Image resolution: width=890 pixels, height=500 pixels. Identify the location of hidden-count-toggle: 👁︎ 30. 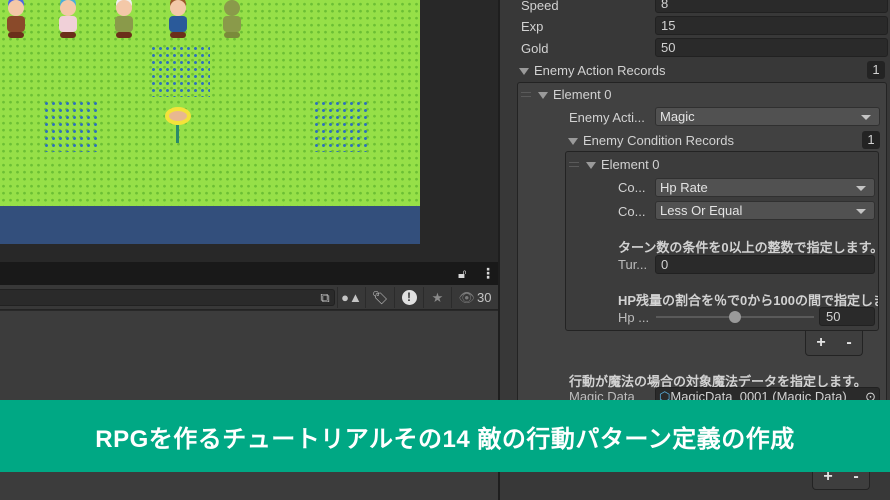
(474, 297).